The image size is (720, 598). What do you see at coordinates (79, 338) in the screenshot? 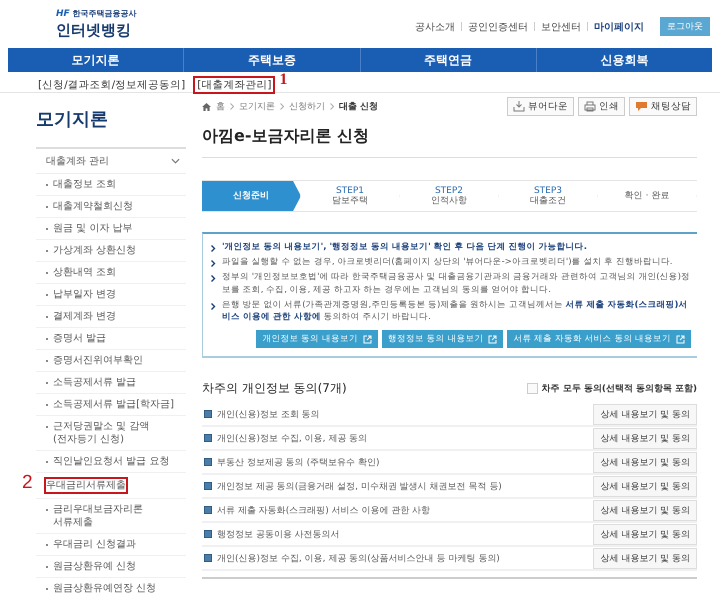
I see `sidebar-item: 증명서 발급` at bounding box center [79, 338].